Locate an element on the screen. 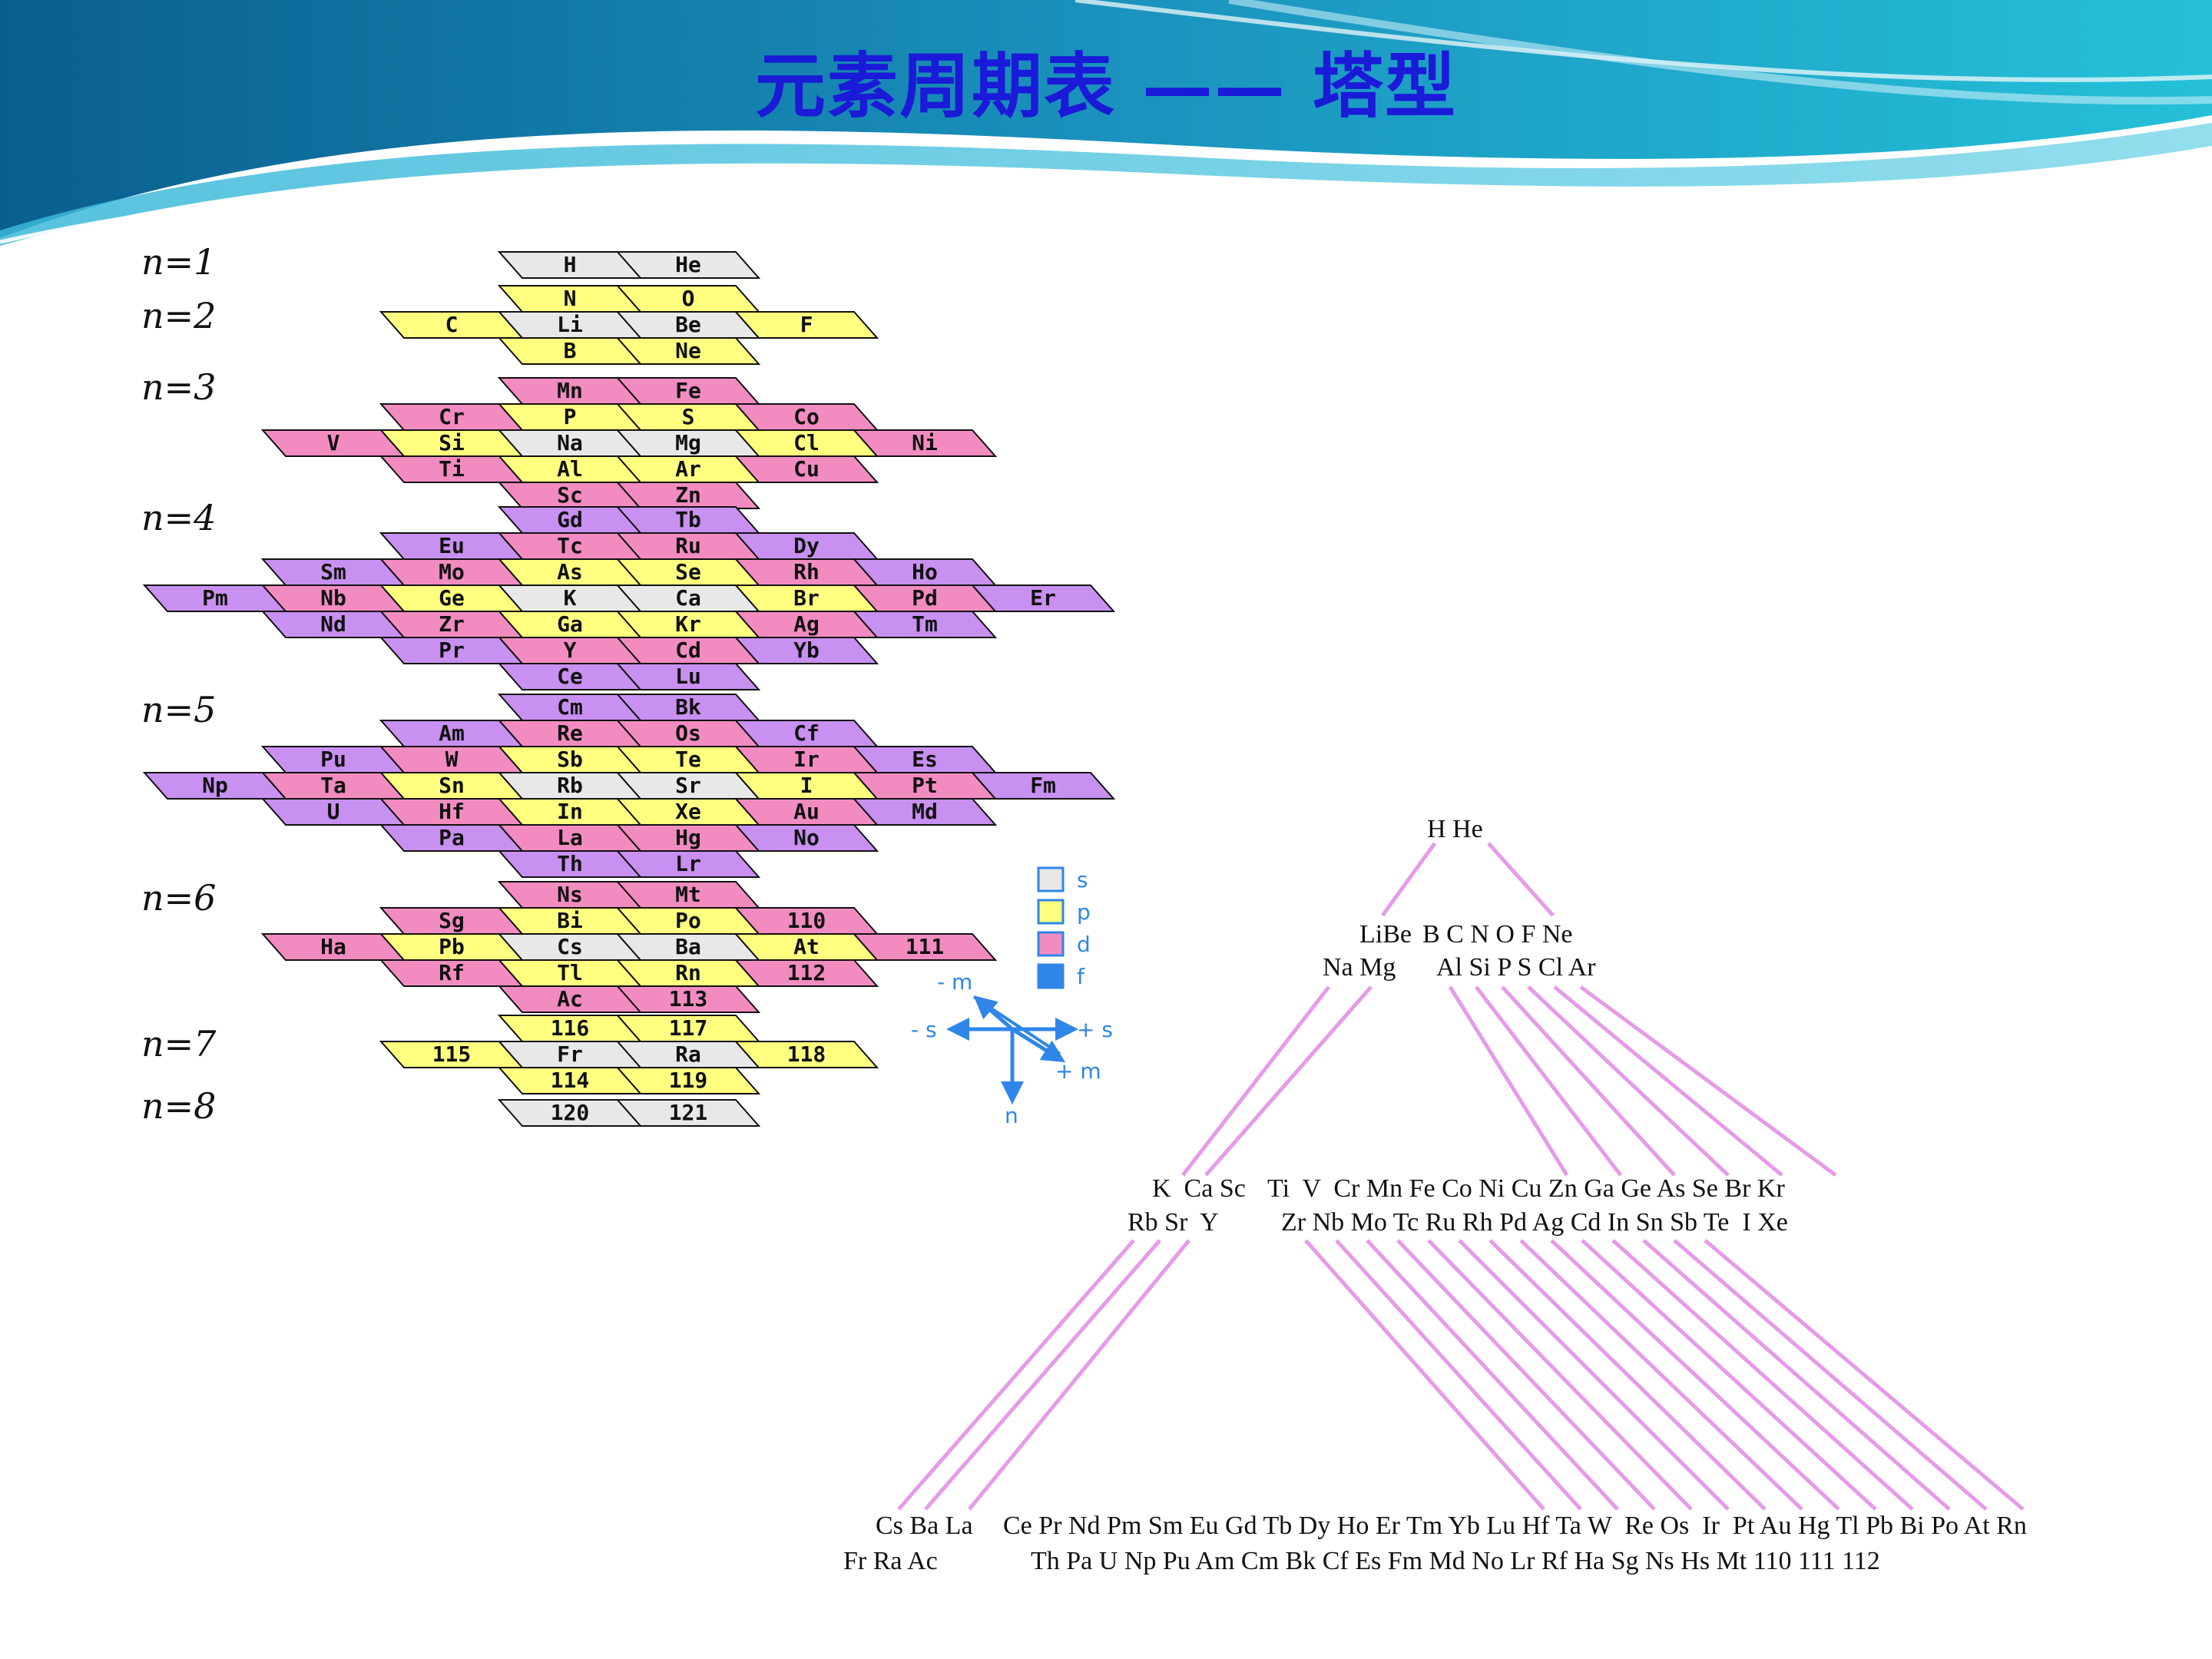  element-cell: Sc is located at coordinates (570, 495).